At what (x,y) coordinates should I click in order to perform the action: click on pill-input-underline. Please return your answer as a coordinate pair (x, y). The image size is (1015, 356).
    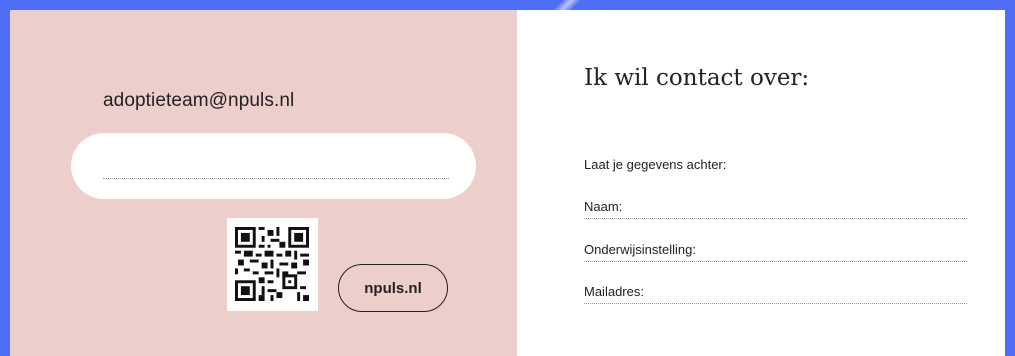
    Looking at the image, I should click on (276, 178).